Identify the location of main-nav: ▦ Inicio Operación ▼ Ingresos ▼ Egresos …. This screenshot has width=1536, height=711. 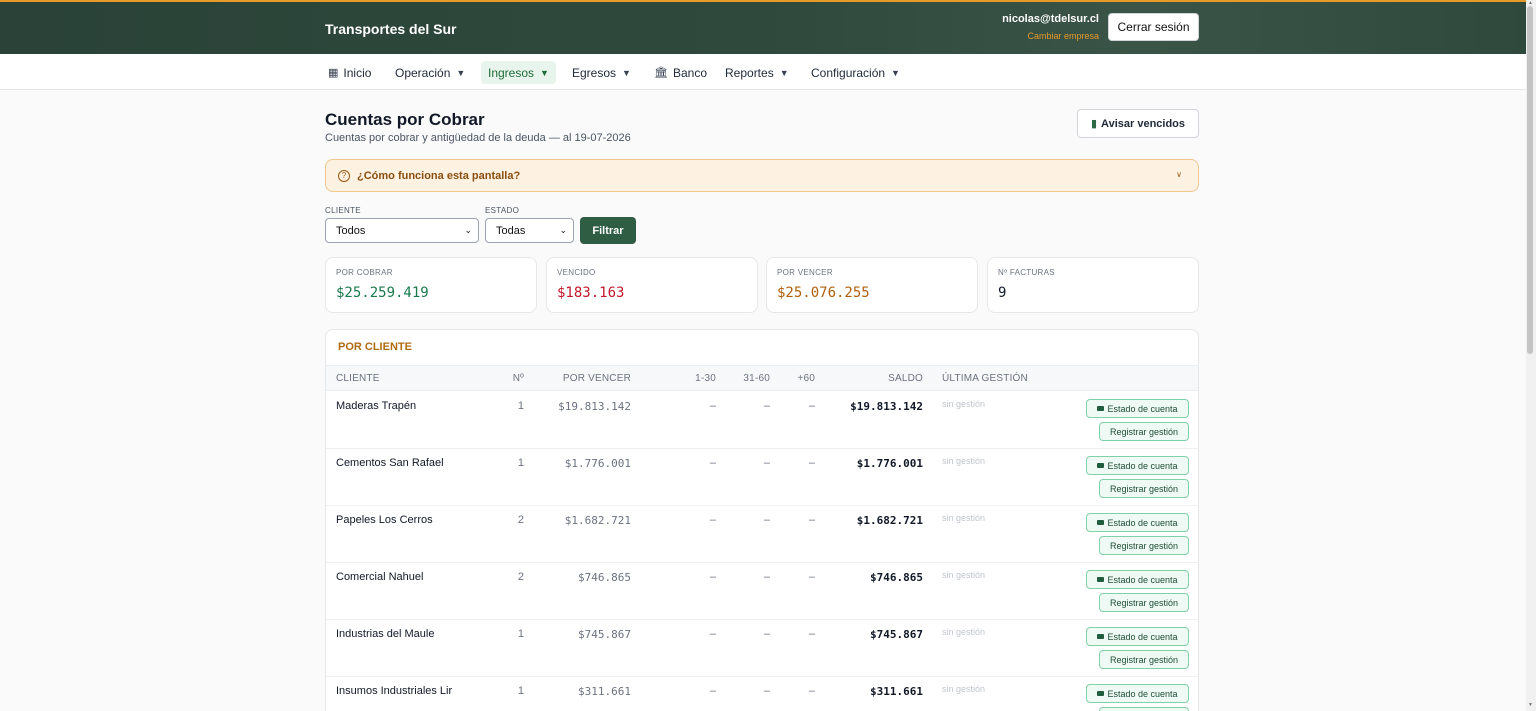
(763, 72).